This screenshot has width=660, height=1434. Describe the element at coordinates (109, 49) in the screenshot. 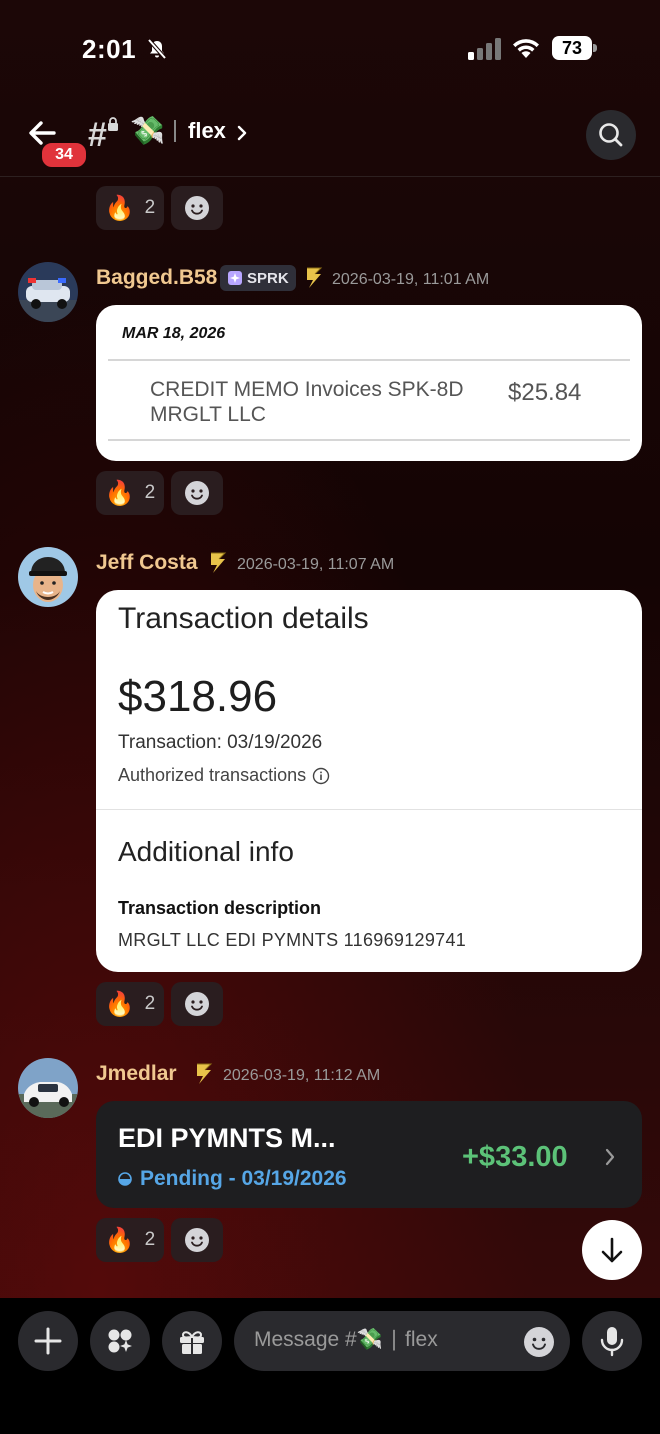

I see `status-time: 2:01` at that location.